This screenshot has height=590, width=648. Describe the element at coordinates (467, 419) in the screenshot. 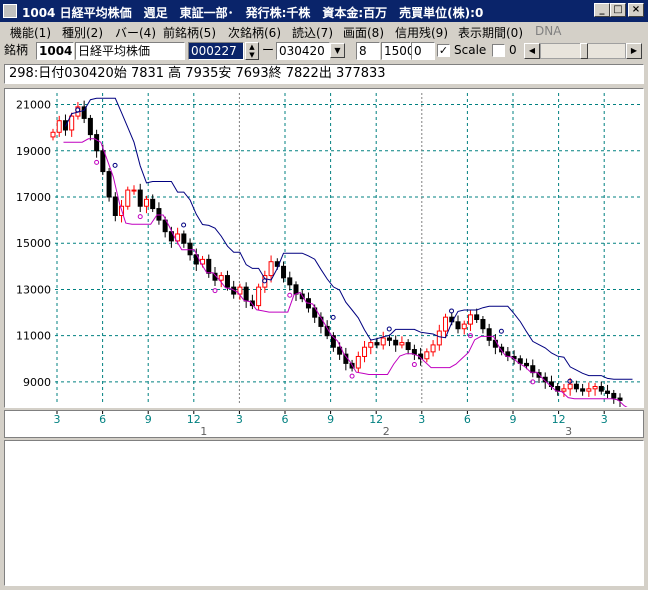

I see `x-tick-label: 6` at that location.